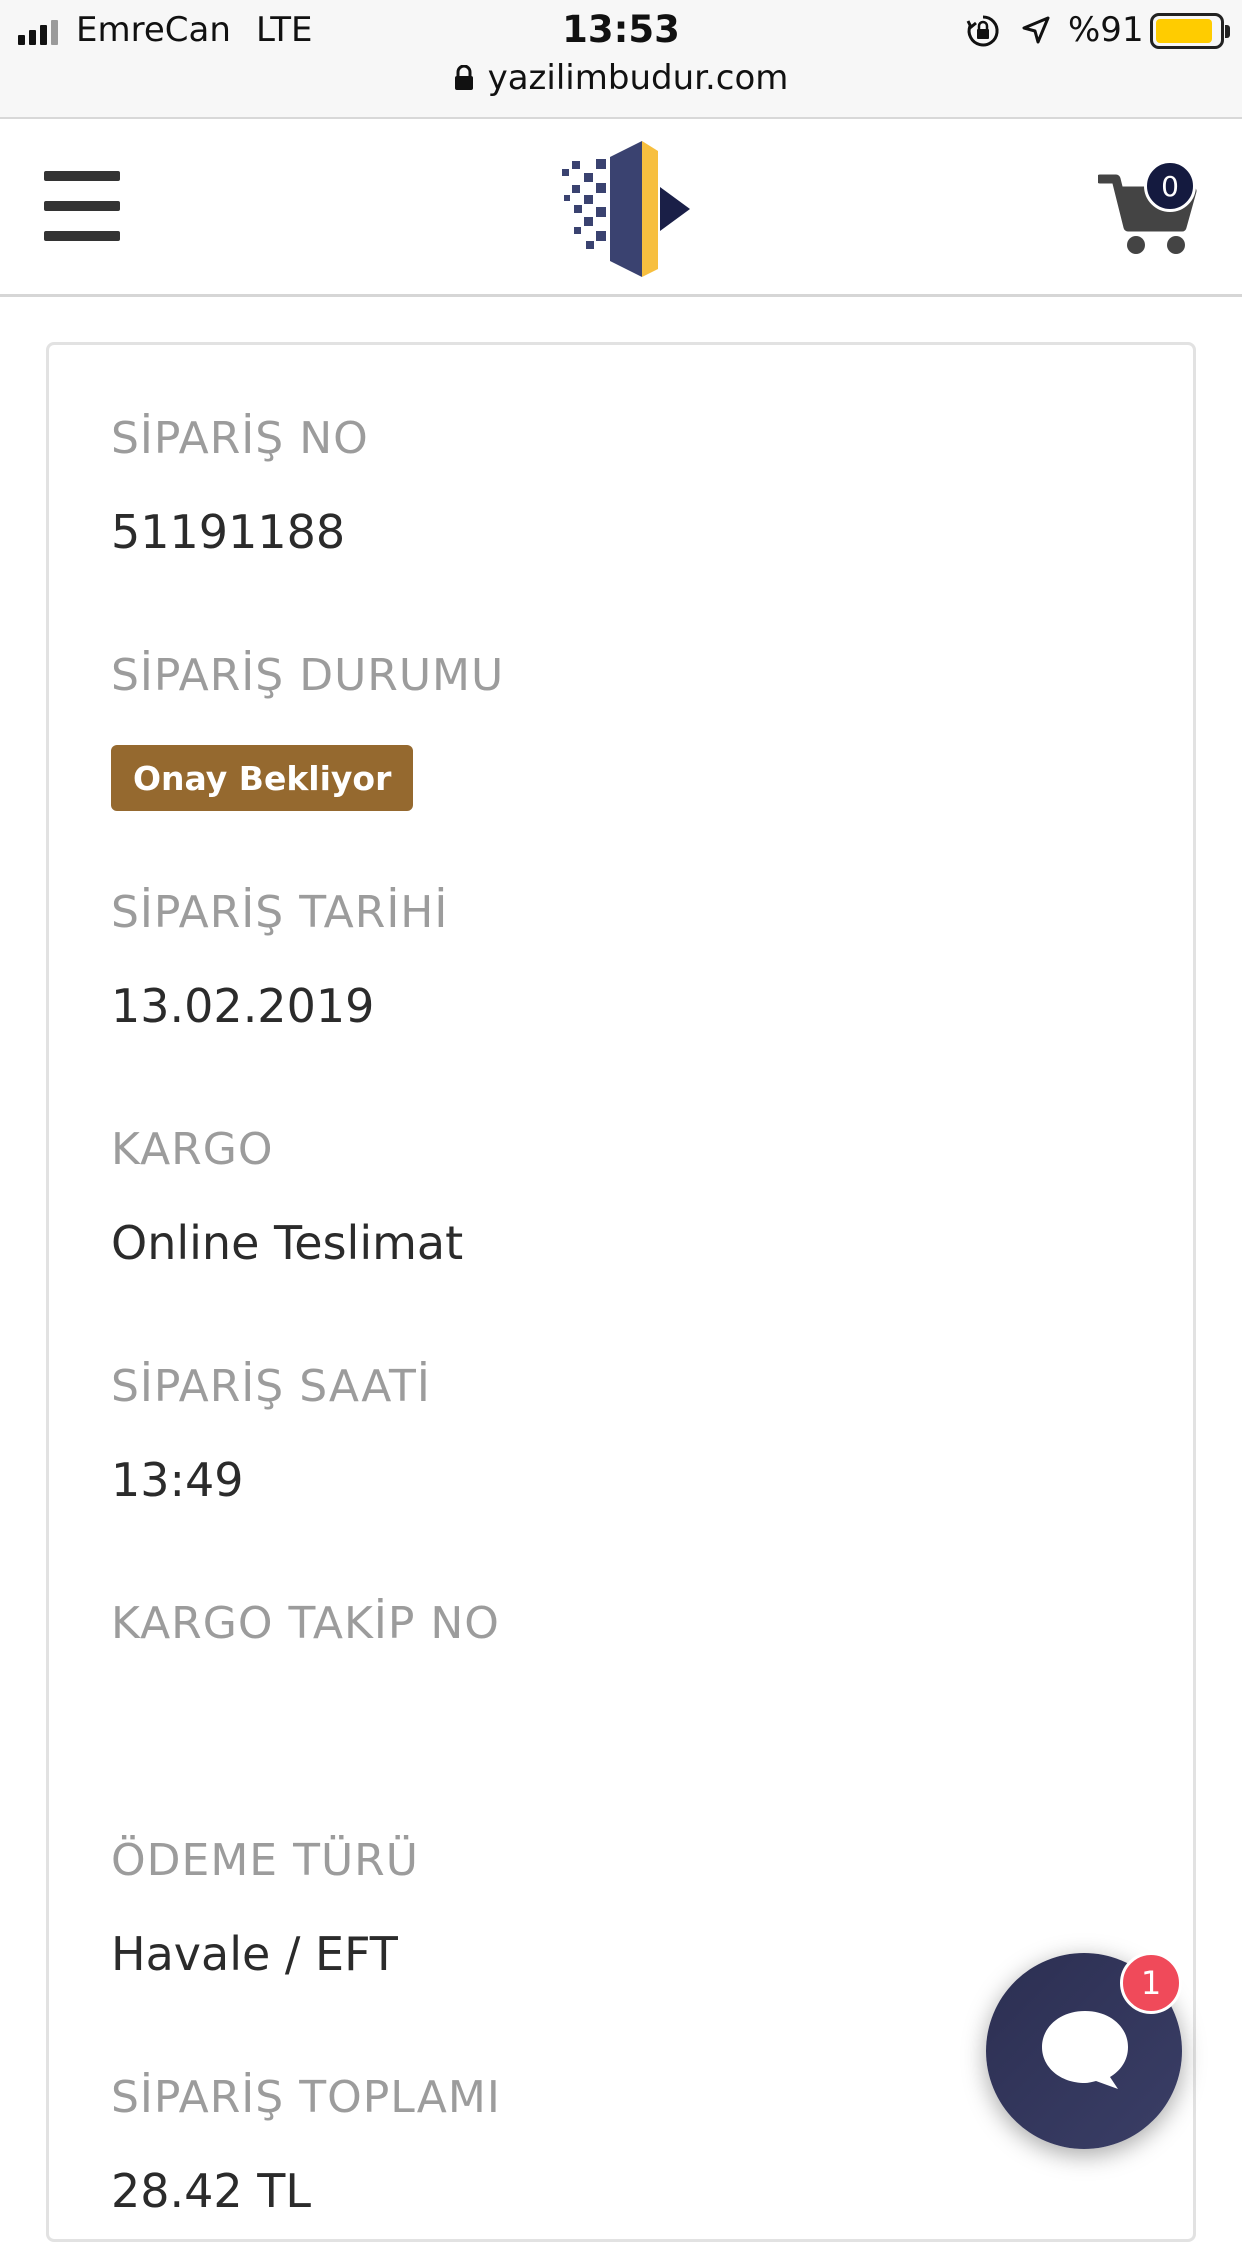 This screenshot has height=2242, width=1242. What do you see at coordinates (192, 1149) in the screenshot?
I see `shipping-label: KARGO` at bounding box center [192, 1149].